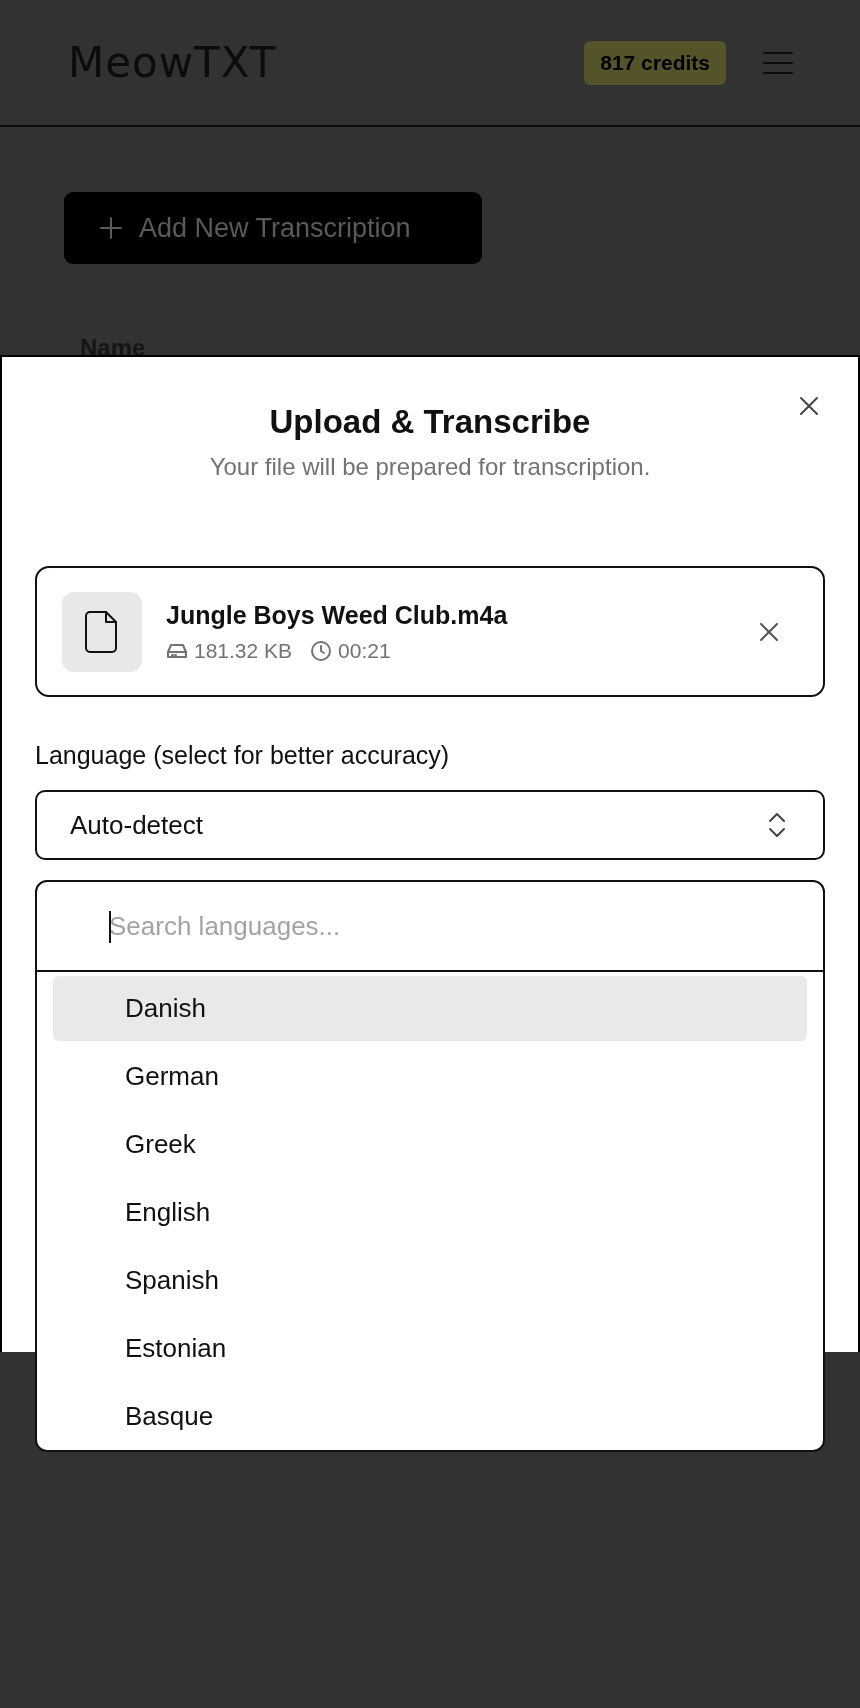 The width and height of the screenshot is (860, 1708). Describe the element at coordinates (778, 62) in the screenshot. I see `menu-icon` at that location.